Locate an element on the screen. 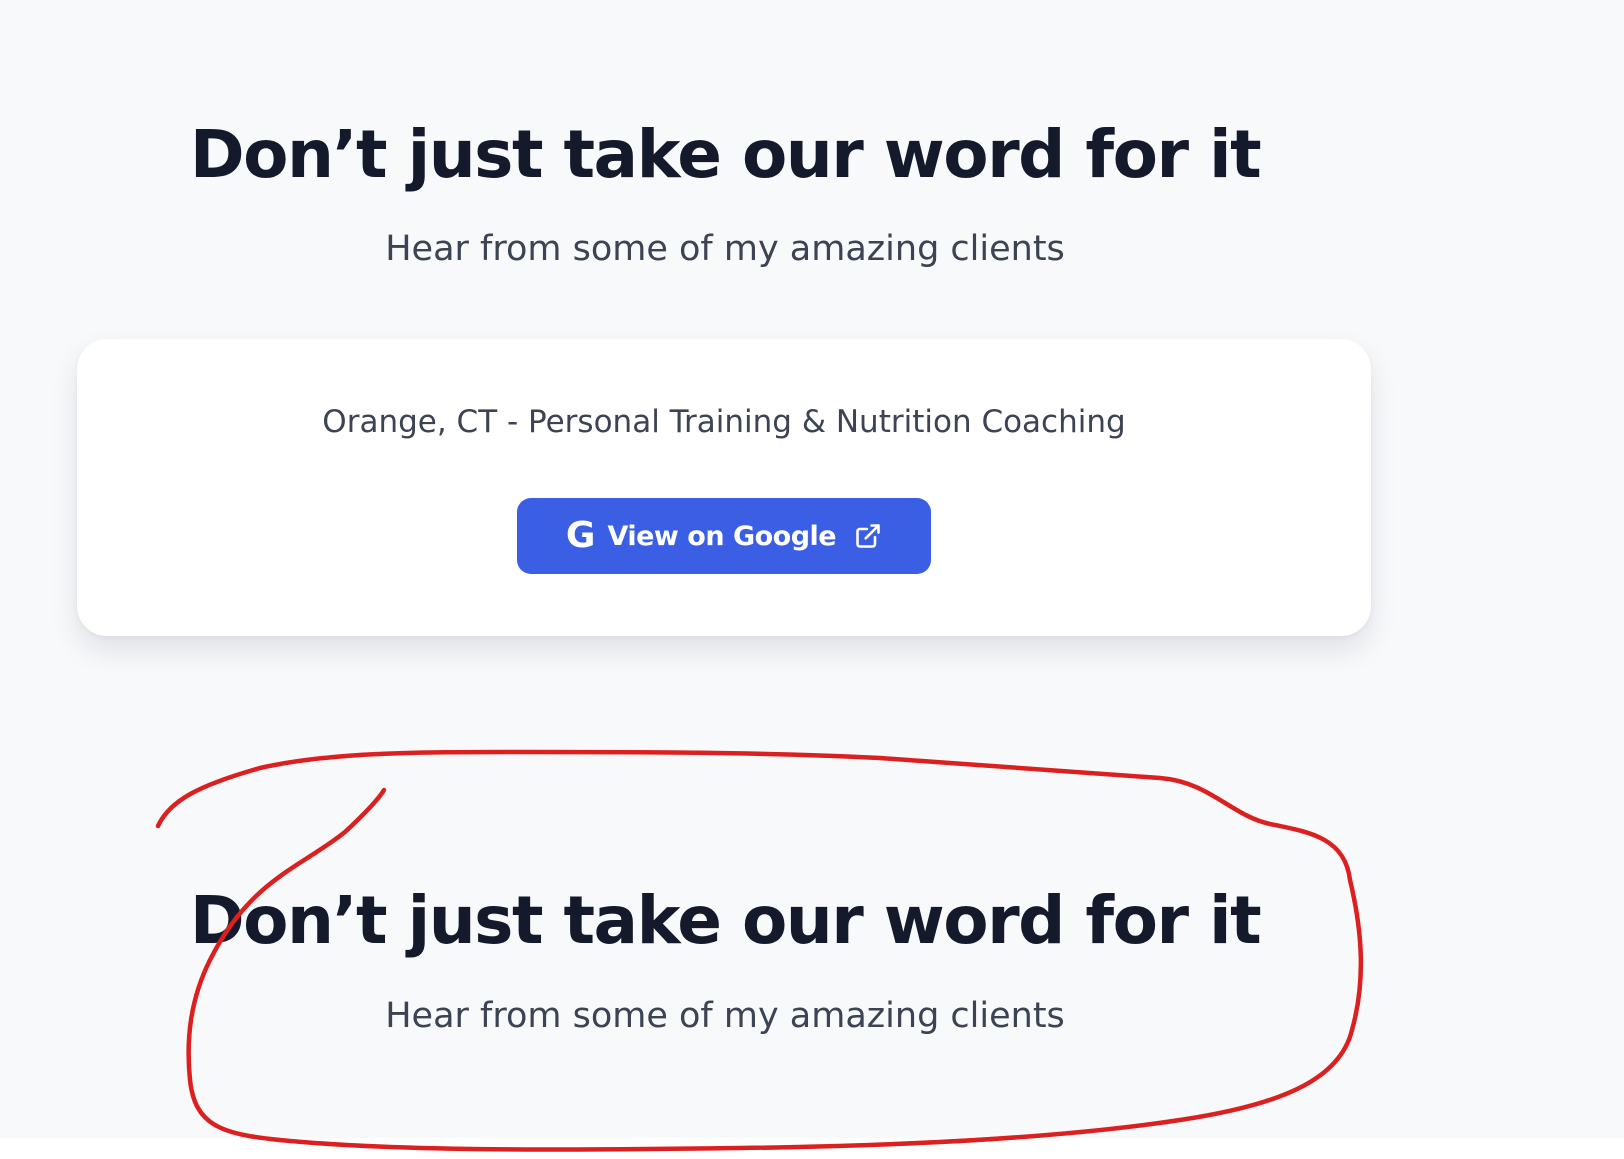 This screenshot has height=1159, width=1624. testimonials-heading: Don’t just take our word for it is located at coordinates (725, 154).